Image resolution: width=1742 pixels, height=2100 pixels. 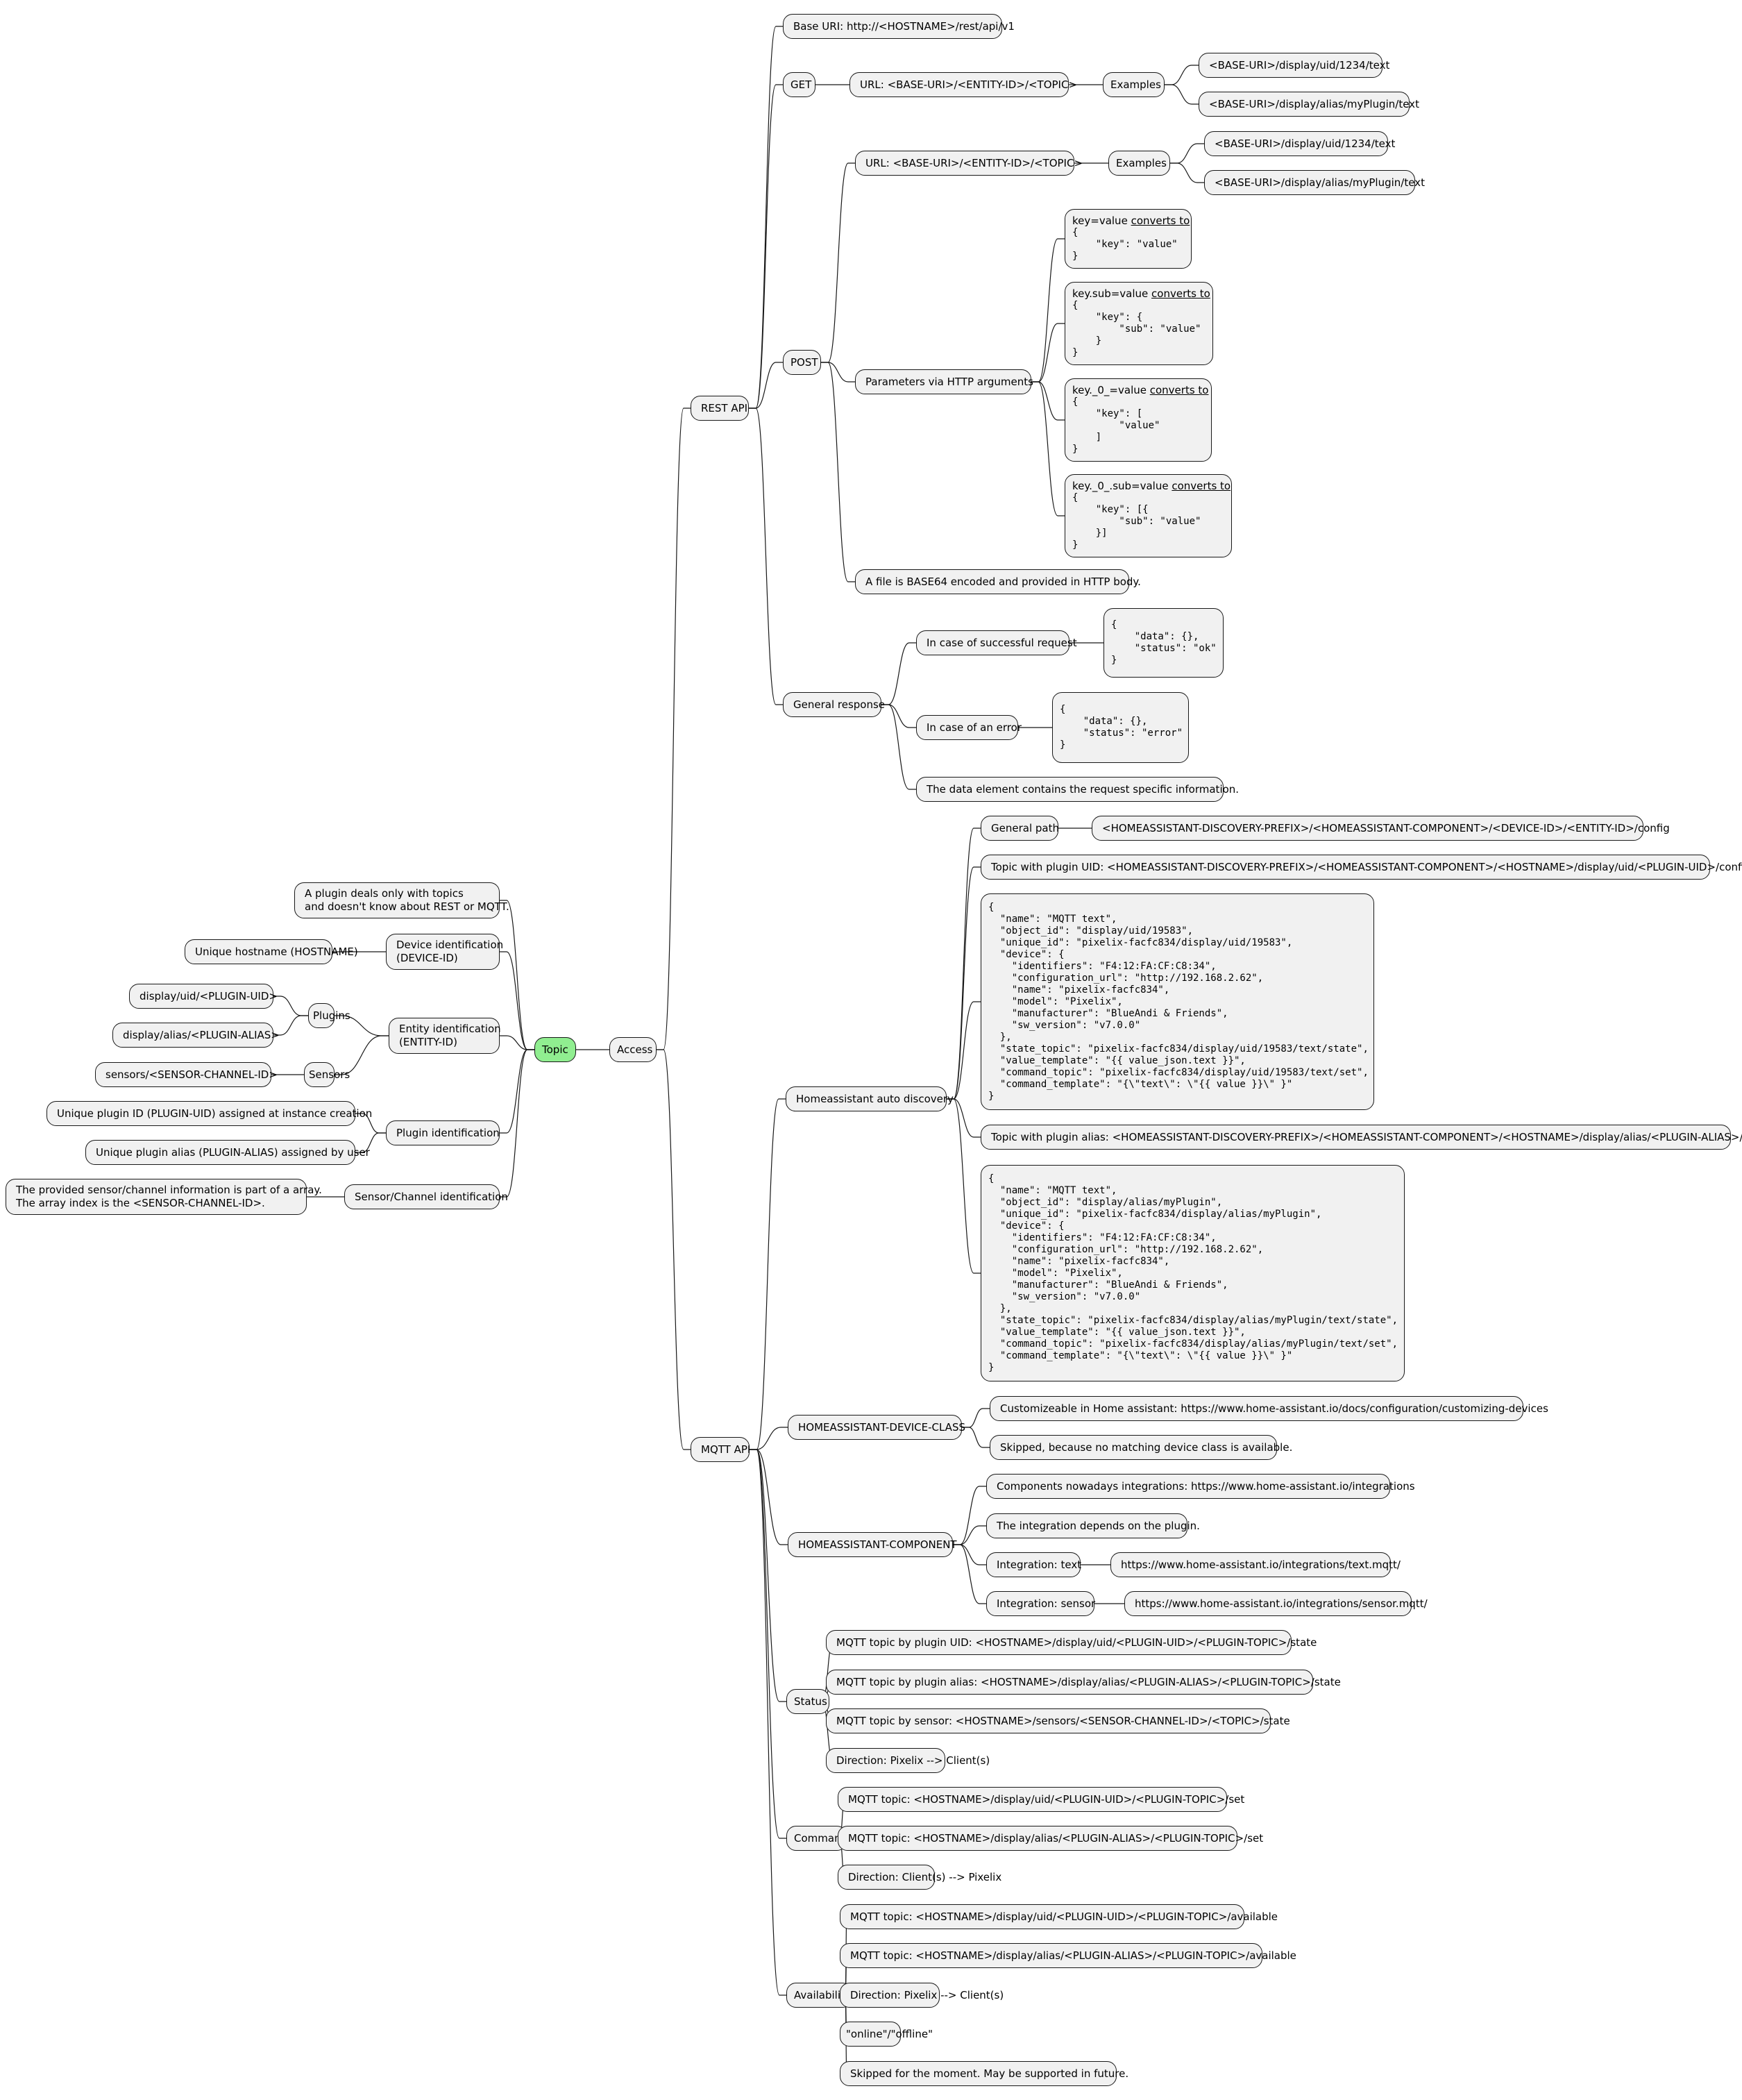 I want to click on node-post-example-uid: <BASE-URI>/display/uid/1234/text, so click(x=1299, y=143).